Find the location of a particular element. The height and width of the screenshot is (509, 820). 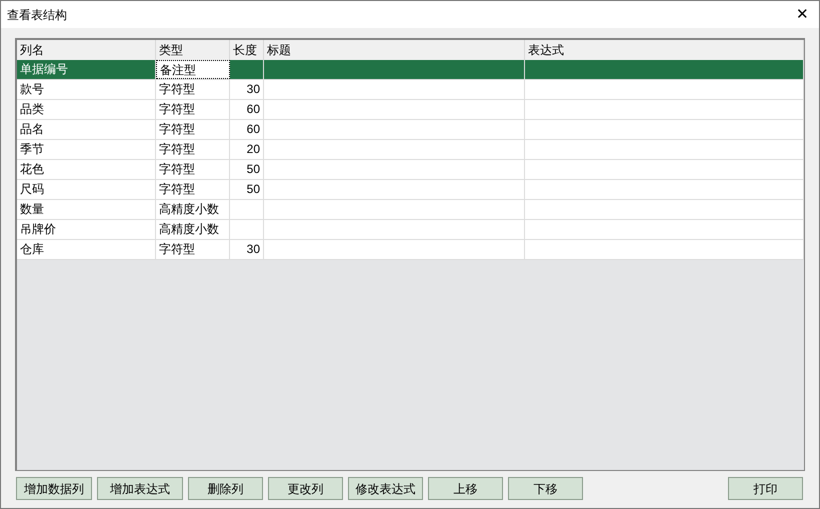

table-cell: 仓库 is located at coordinates (86, 249).